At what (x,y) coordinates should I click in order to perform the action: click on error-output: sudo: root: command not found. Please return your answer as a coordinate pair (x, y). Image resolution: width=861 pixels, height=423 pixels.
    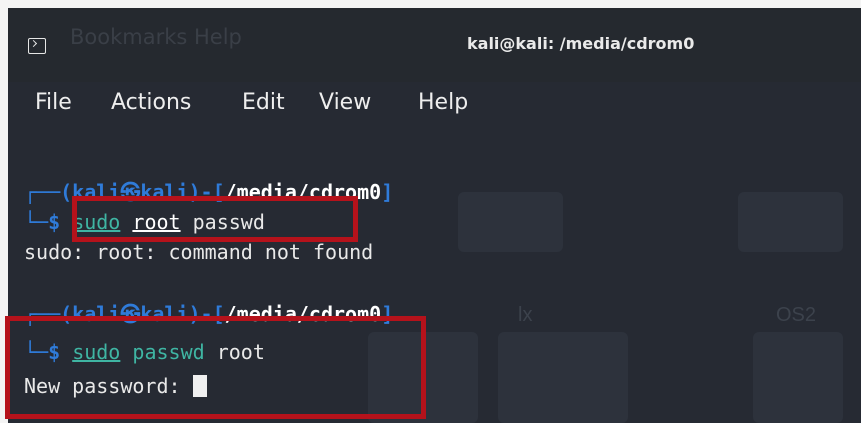
    Looking at the image, I should click on (199, 252).